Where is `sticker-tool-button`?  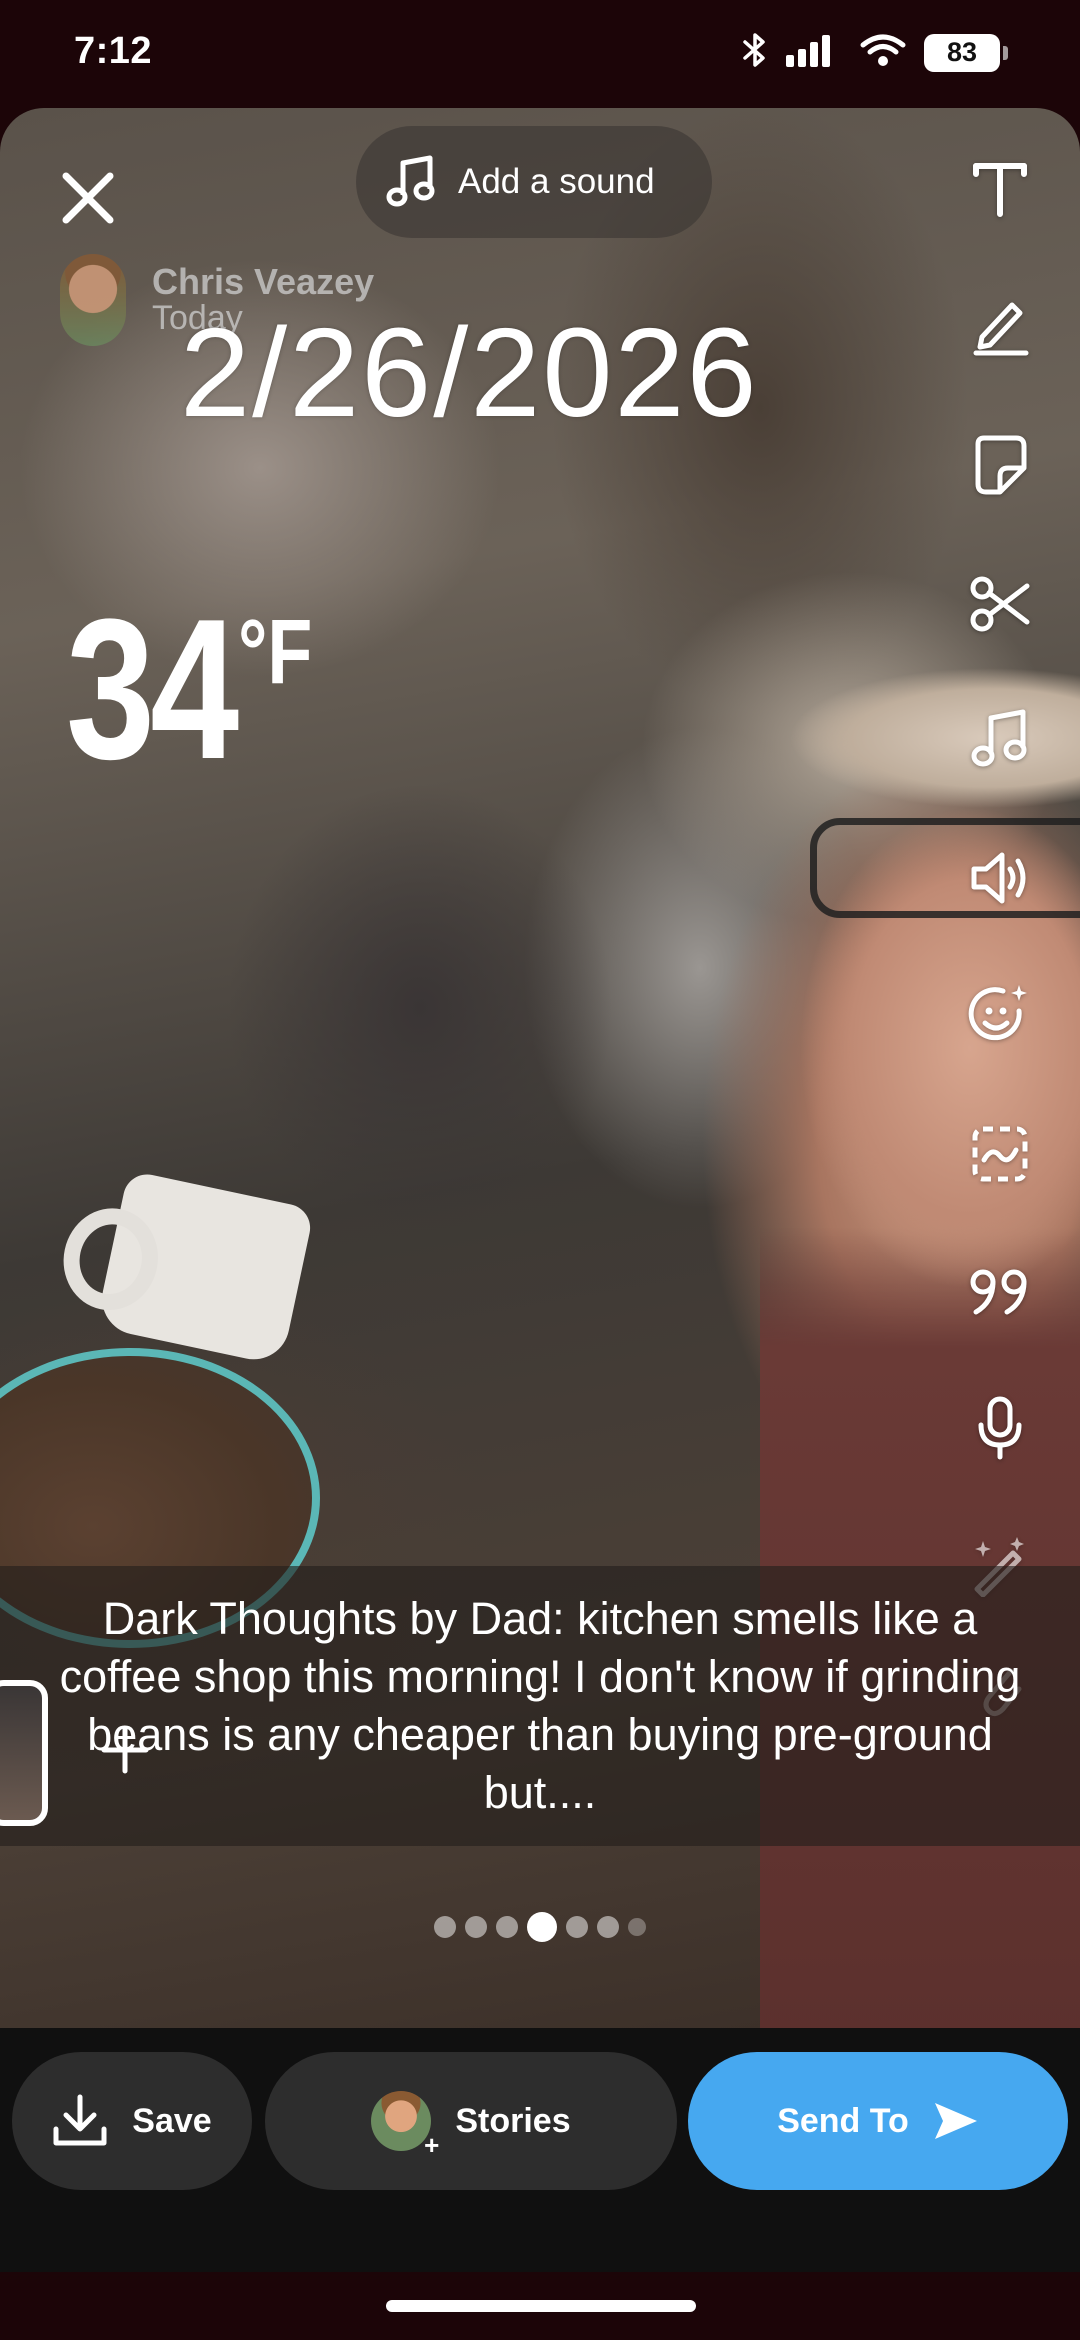 sticker-tool-button is located at coordinates (1000, 466).